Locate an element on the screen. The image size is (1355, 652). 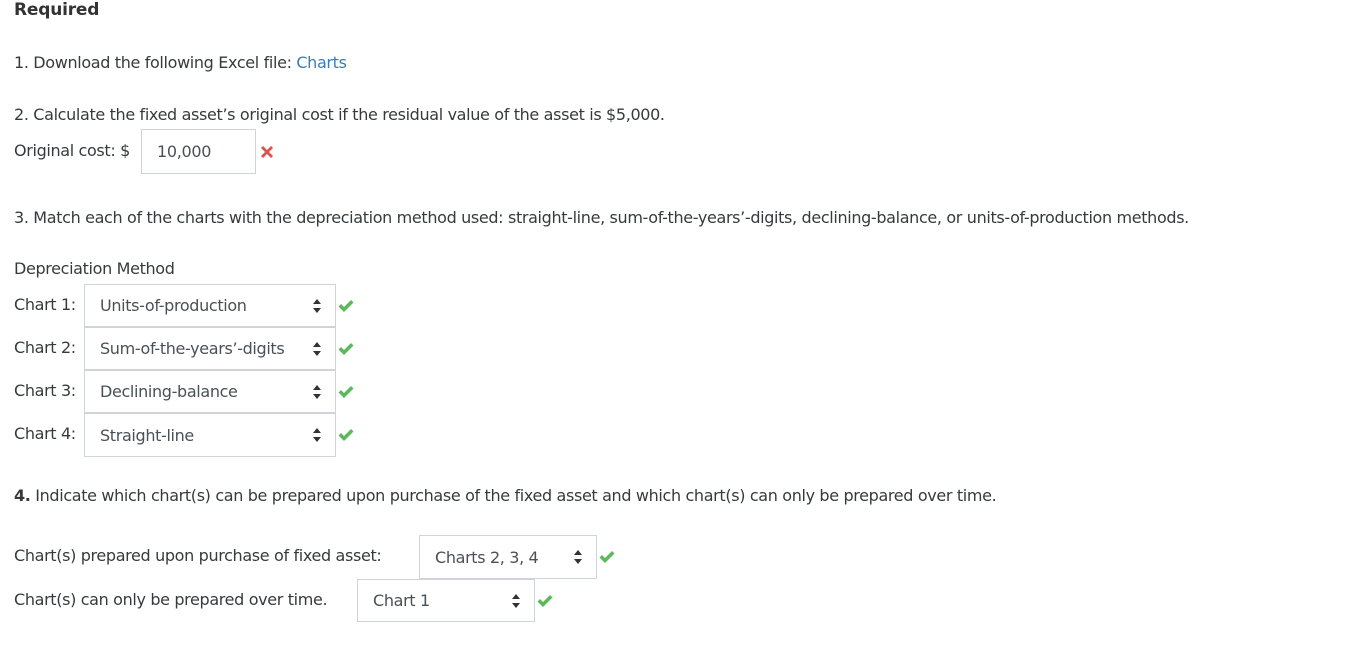
step4-number: 4. is located at coordinates (22, 495).